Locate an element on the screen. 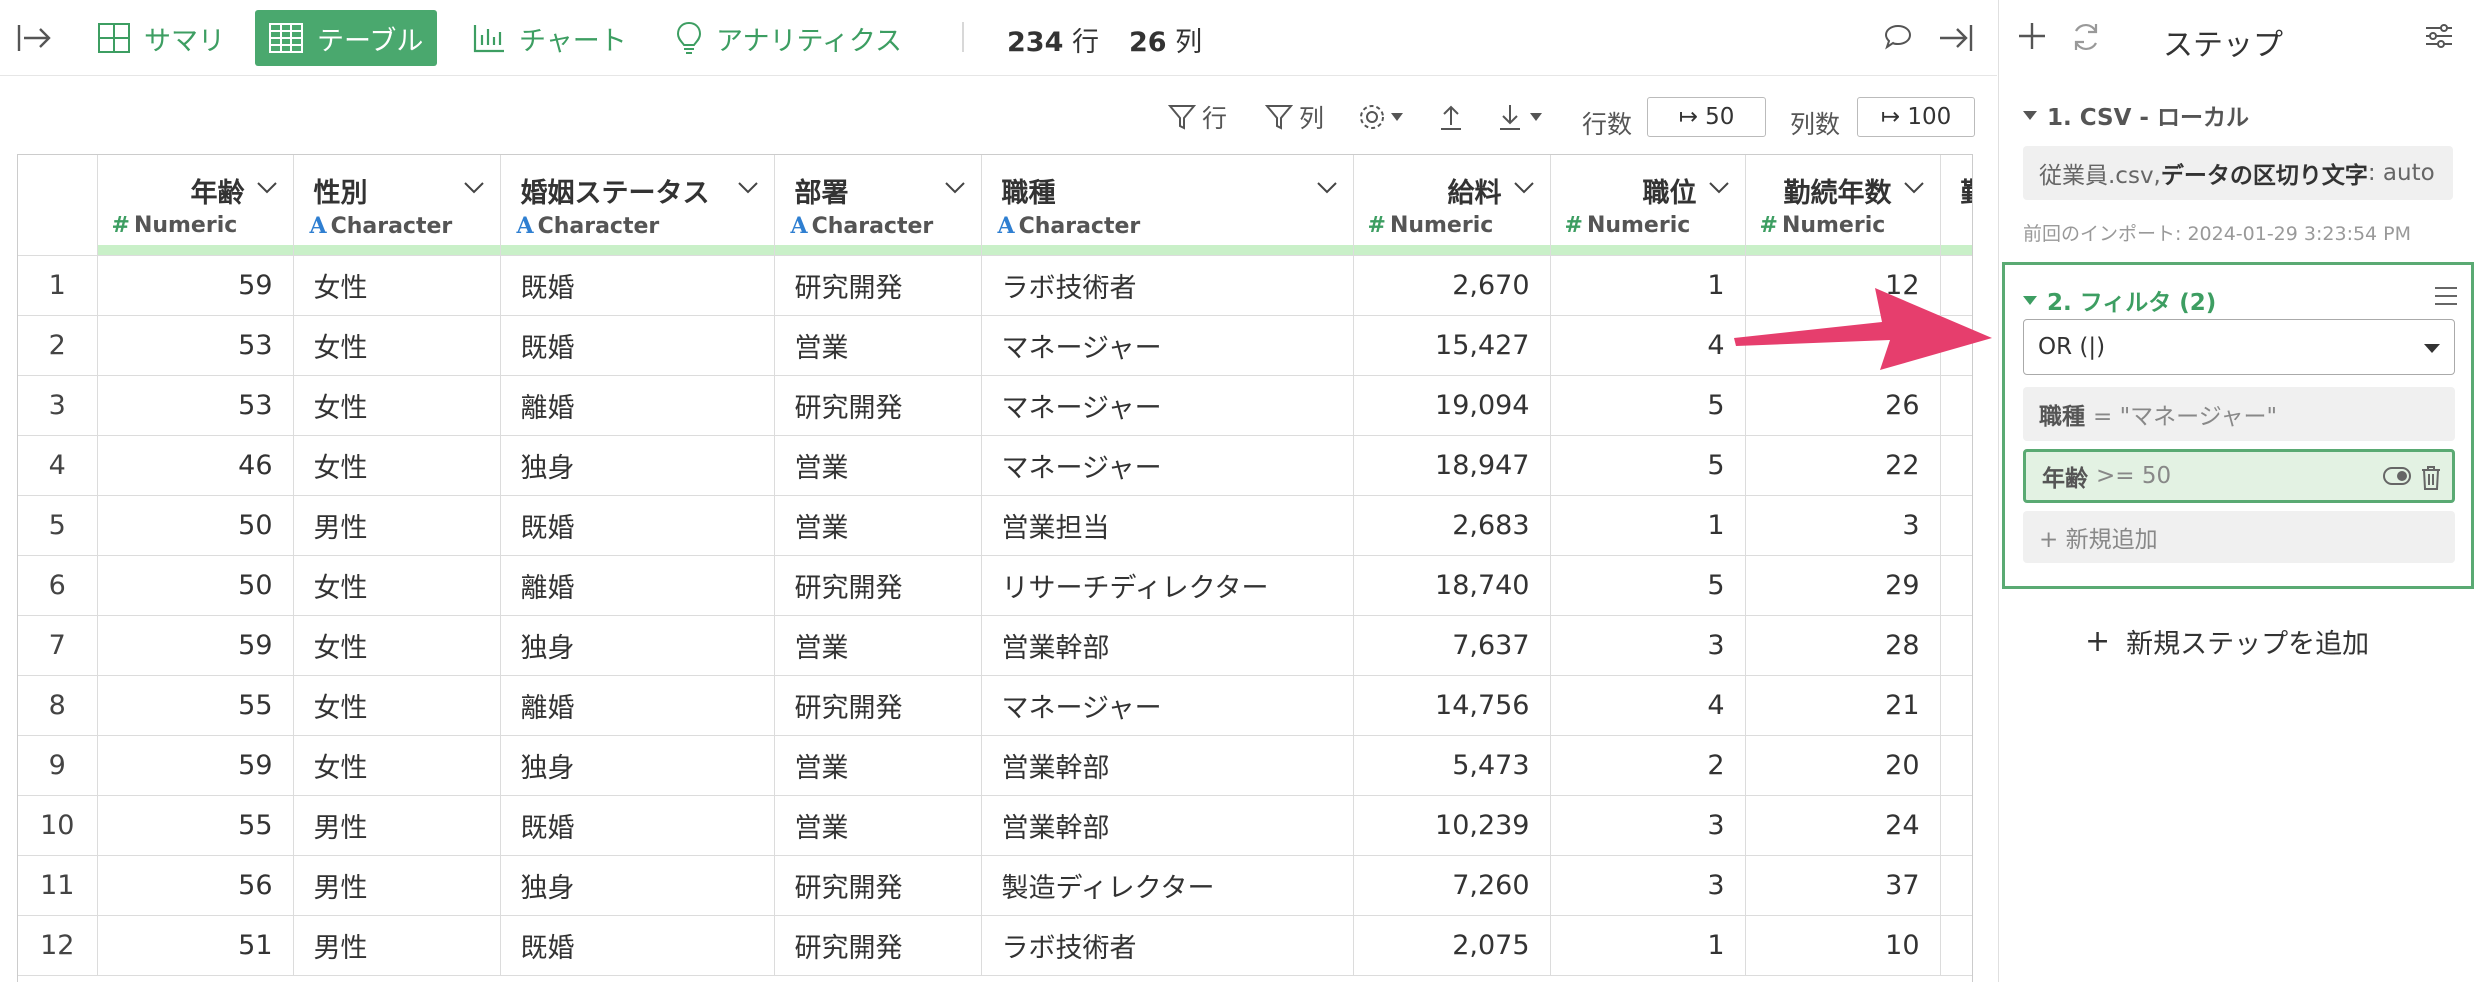  tab-chart: チャート is located at coordinates (550, 38).